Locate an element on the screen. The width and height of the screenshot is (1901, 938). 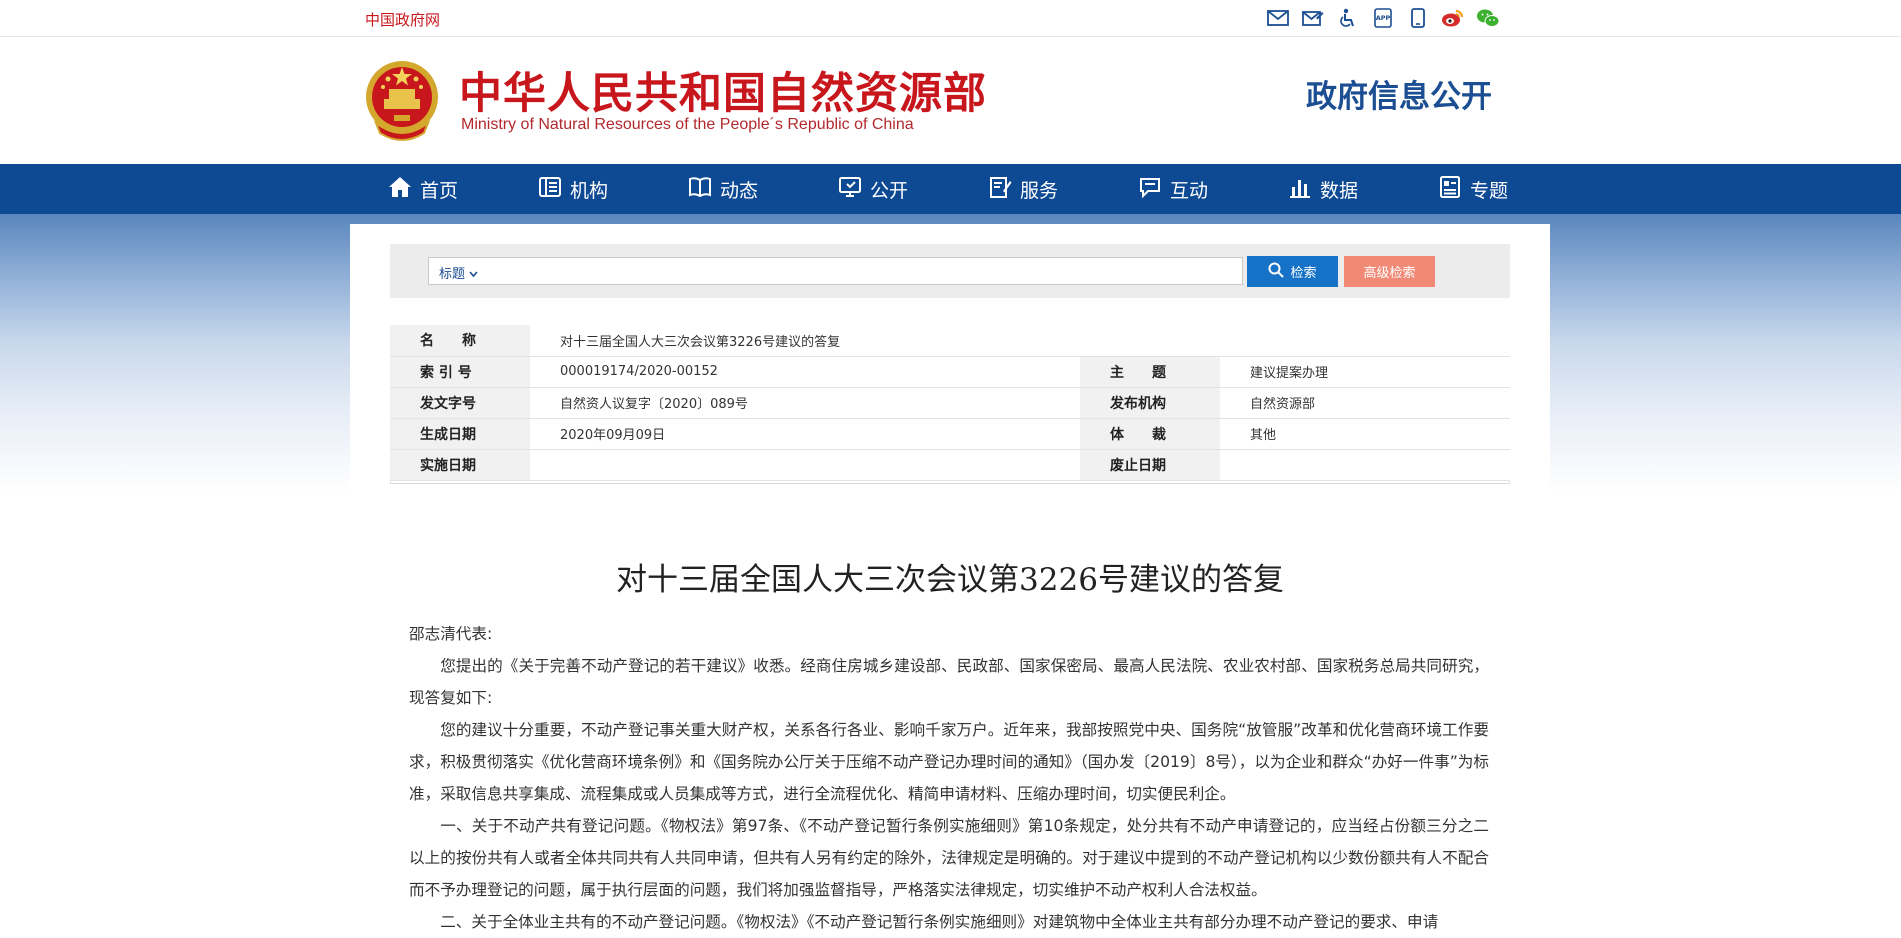
meta-date-value: 2020年09月09日 is located at coordinates (805, 434).